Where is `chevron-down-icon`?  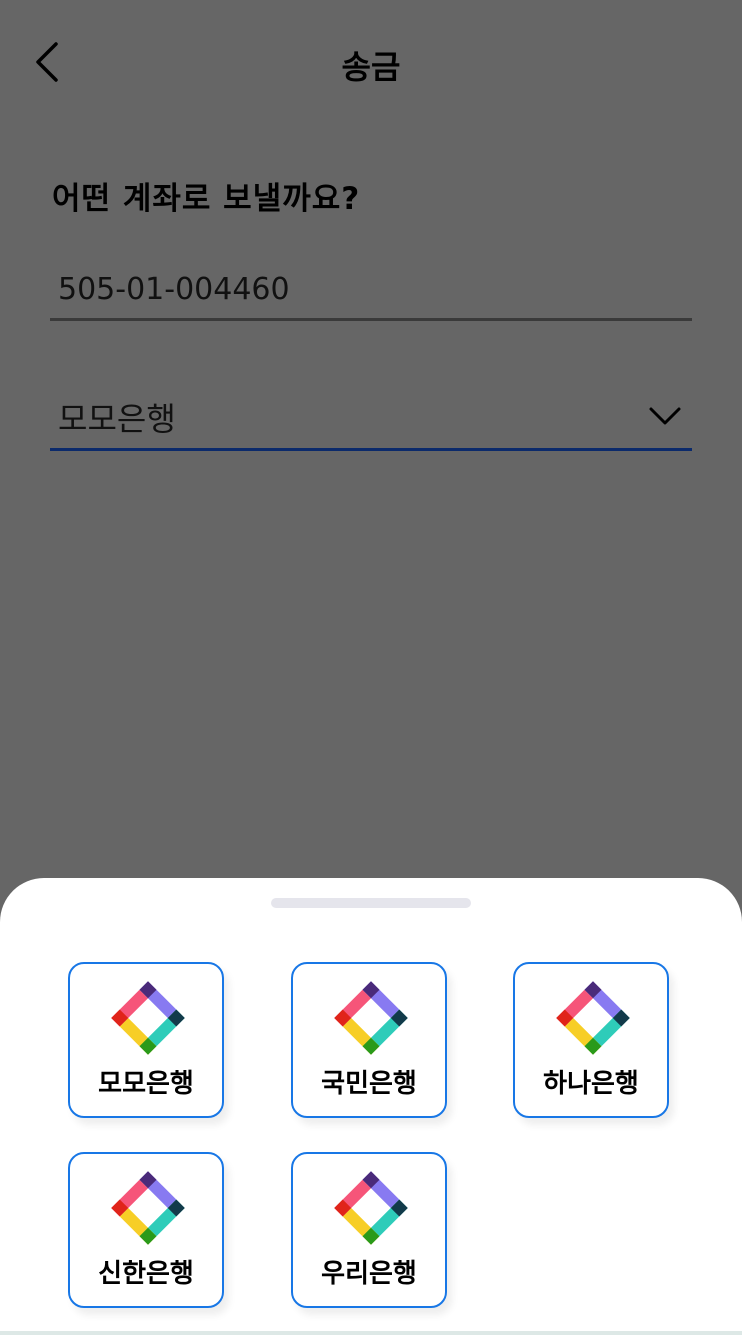
chevron-down-icon is located at coordinates (665, 416).